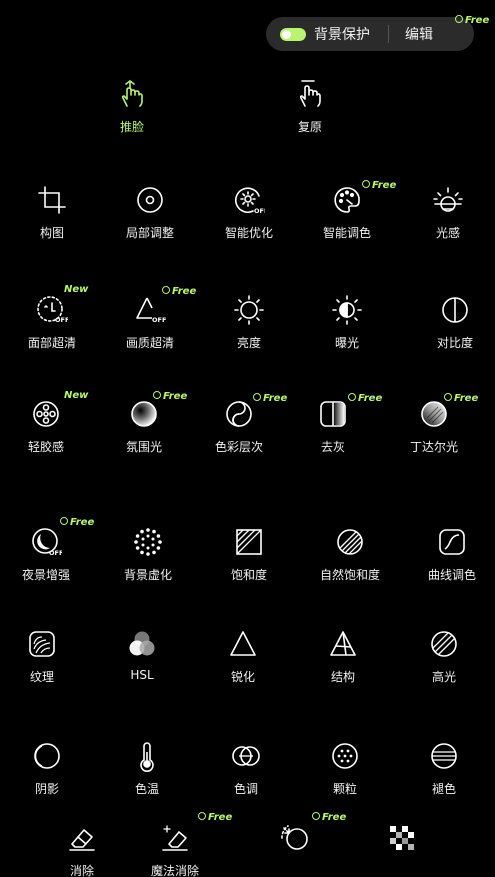 Image resolution: width=495 pixels, height=877 pixels. I want to click on tool-eraser: 消除, so click(82, 849).